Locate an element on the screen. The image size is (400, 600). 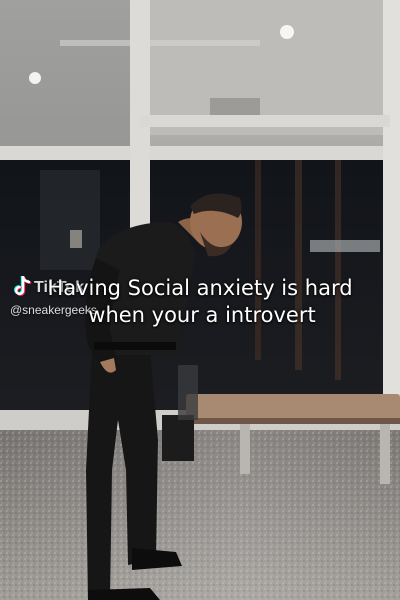
floor-speaker is located at coordinates (178, 438).